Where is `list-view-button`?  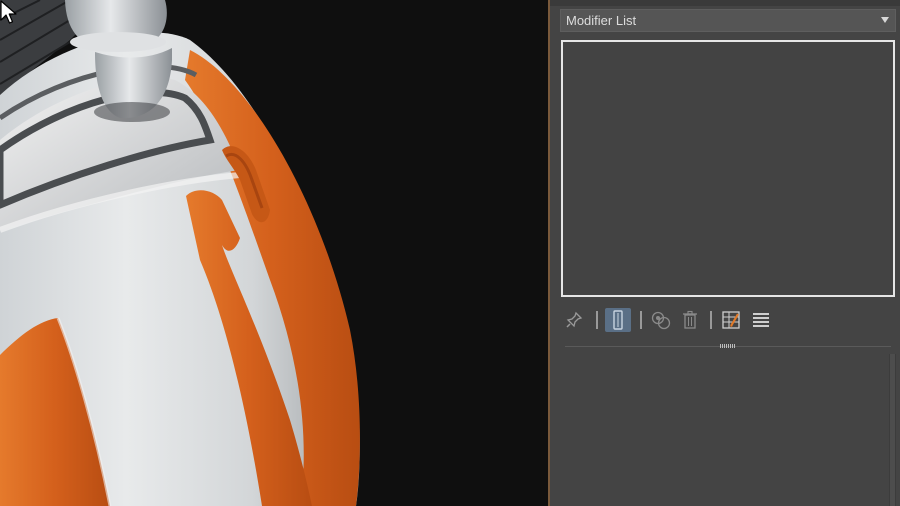
list-view-button is located at coordinates (761, 320).